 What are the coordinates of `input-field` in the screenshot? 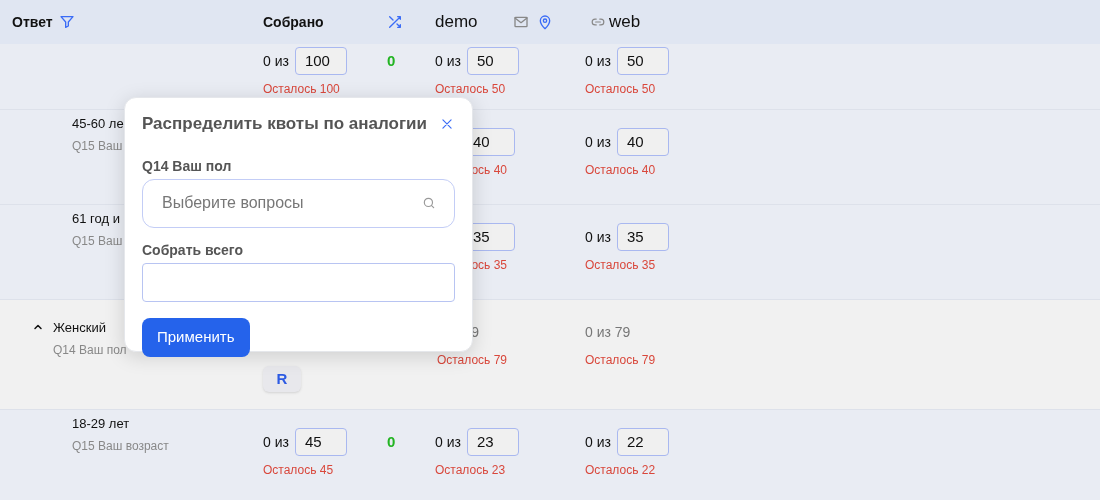 It's located at (298, 282).